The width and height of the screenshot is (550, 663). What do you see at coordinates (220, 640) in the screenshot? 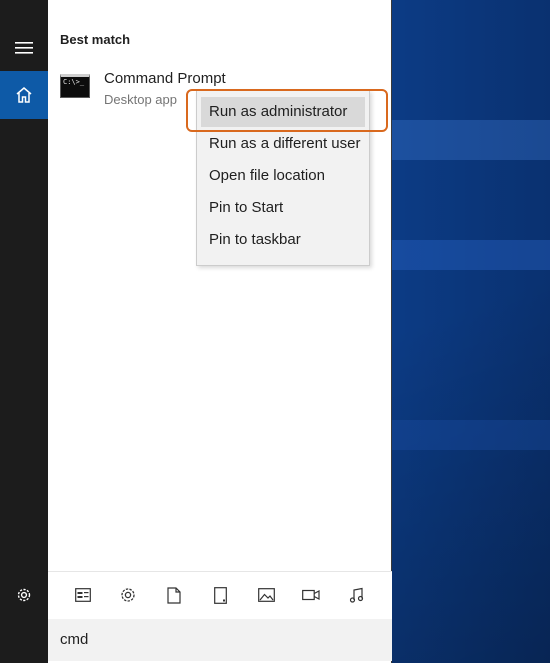
I see `search-box: cmd` at bounding box center [220, 640].